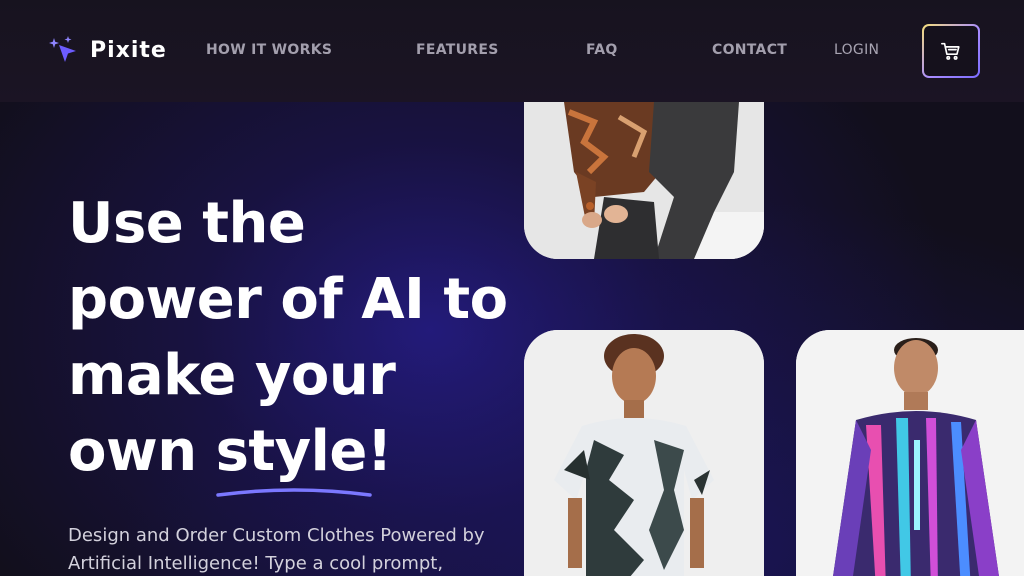  What do you see at coordinates (856, 50) in the screenshot?
I see `login-link: LOGIN` at bounding box center [856, 50].